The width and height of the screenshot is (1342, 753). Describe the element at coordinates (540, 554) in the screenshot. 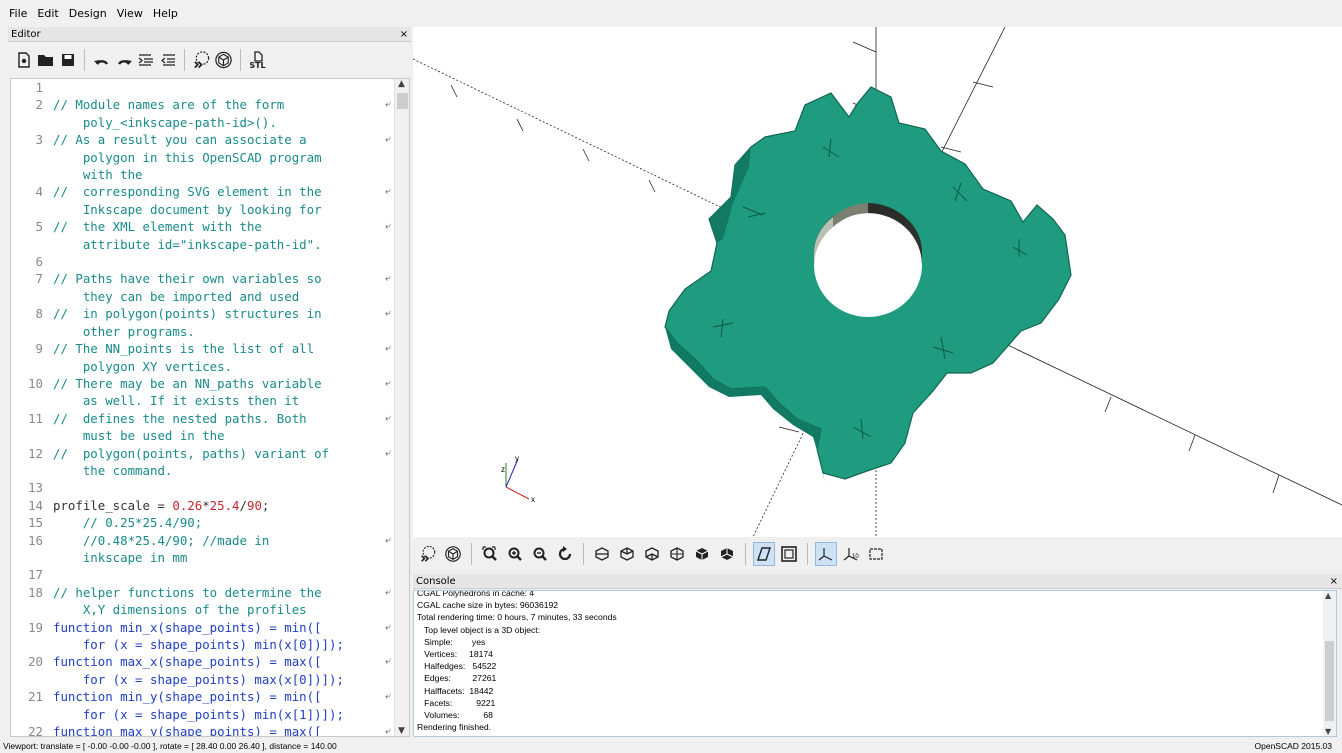

I see `zoom-out-icon` at that location.